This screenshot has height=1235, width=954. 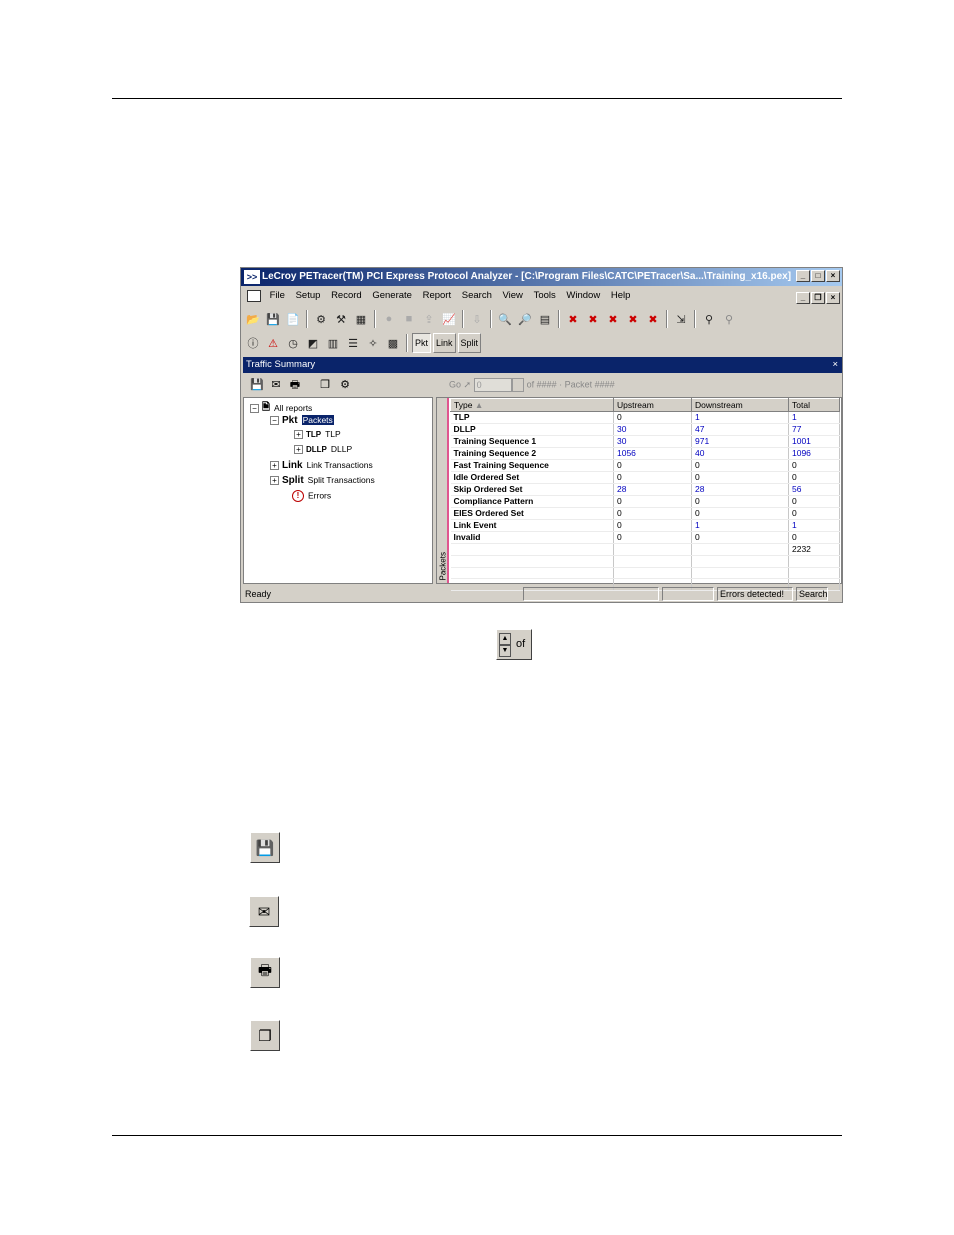 What do you see at coordinates (468, 384) in the screenshot?
I see `go-arrow-icon: ➚` at bounding box center [468, 384].